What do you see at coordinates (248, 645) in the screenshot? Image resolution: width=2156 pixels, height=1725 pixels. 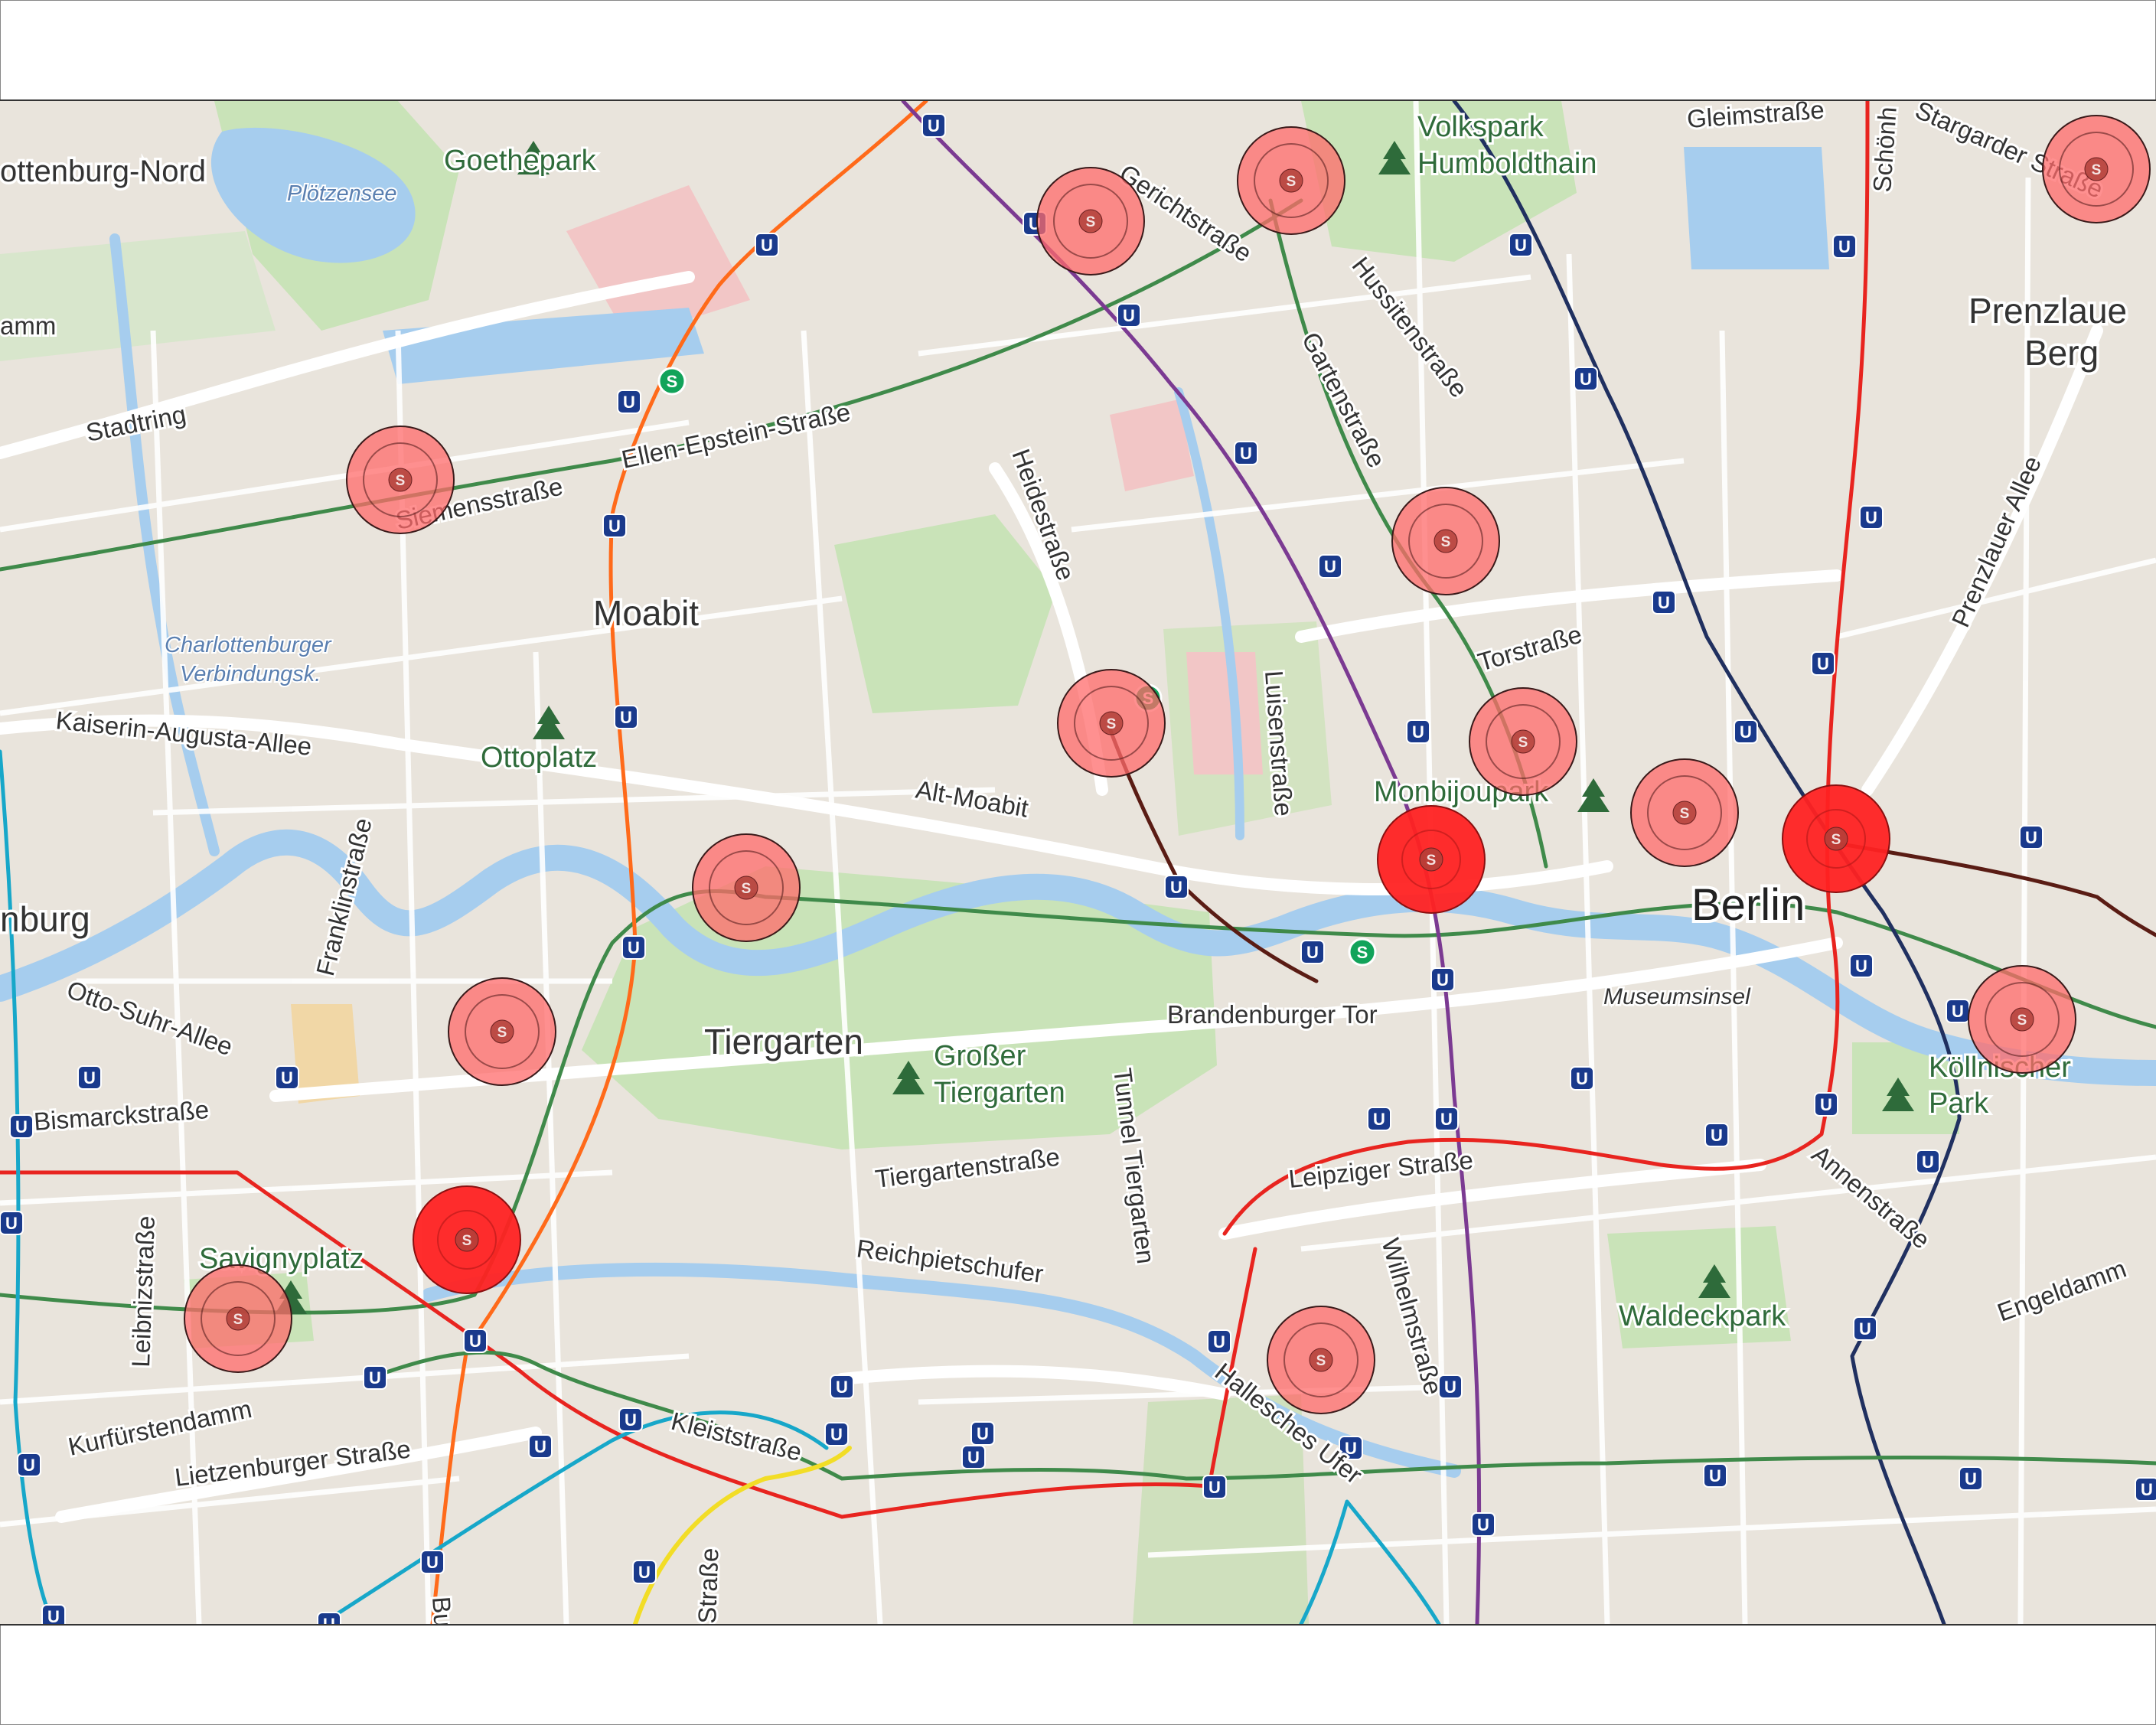 I see `water-label-charlottenburger-1: Charlottenburger` at bounding box center [248, 645].